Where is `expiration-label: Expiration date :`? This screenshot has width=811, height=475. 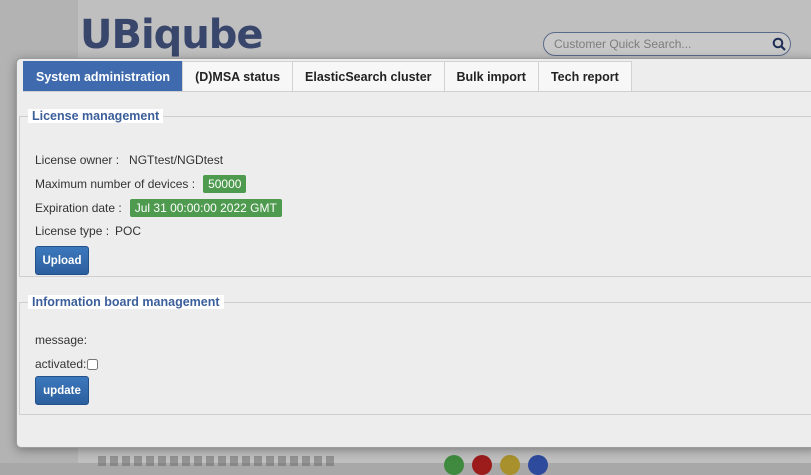 expiration-label: Expiration date : is located at coordinates (78, 208).